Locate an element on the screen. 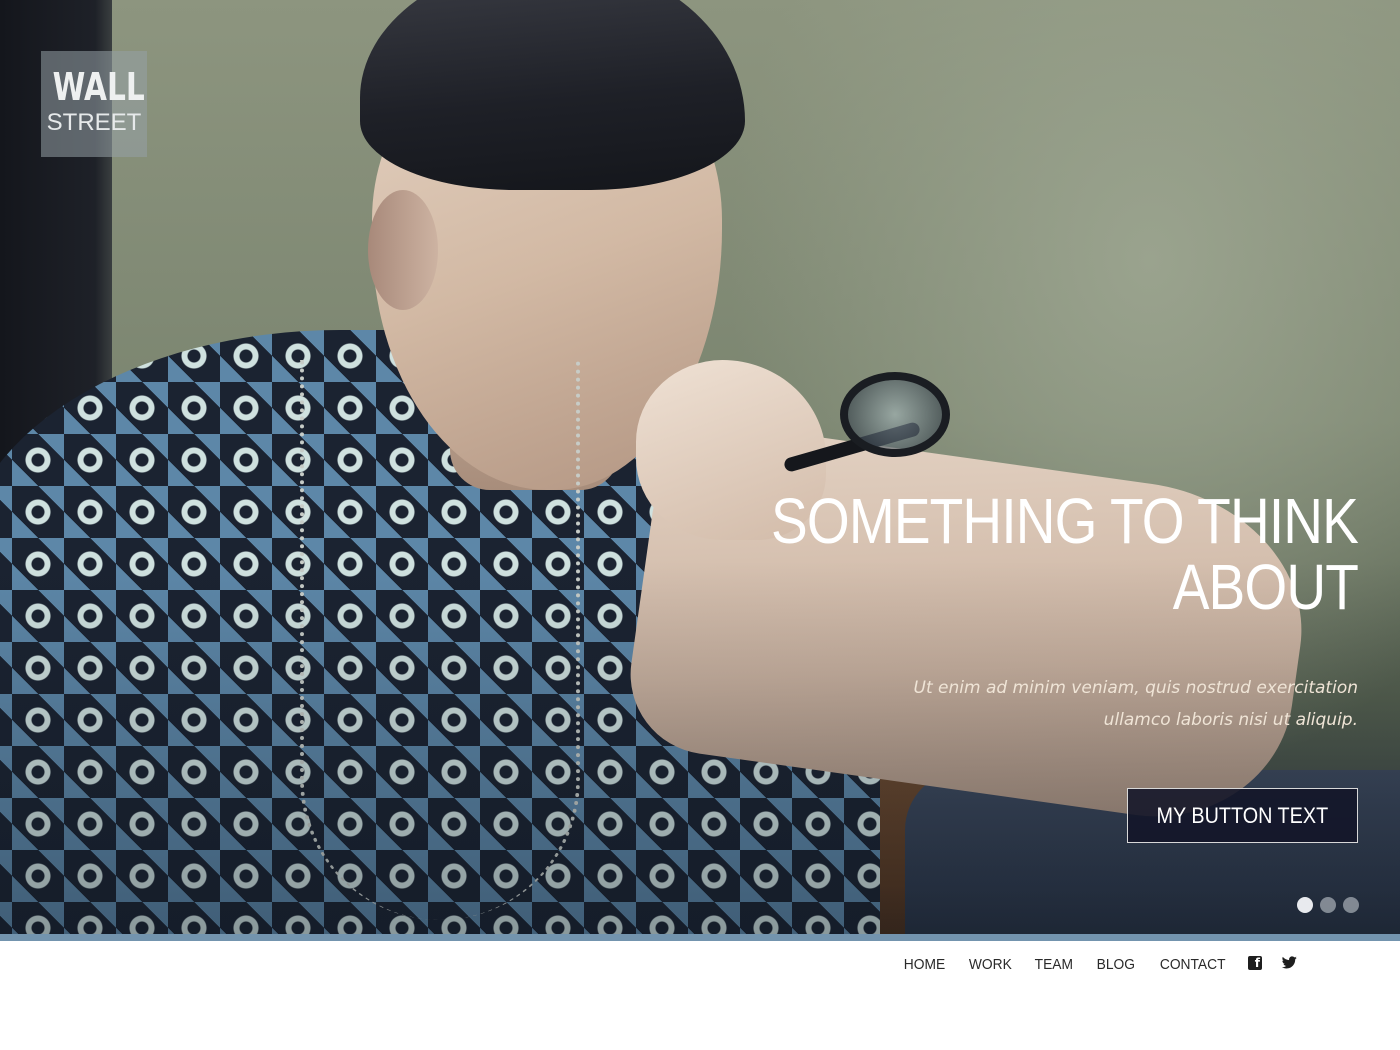  hero-headline: SOMETHING TO THINK ABOUT is located at coordinates (1031, 554).